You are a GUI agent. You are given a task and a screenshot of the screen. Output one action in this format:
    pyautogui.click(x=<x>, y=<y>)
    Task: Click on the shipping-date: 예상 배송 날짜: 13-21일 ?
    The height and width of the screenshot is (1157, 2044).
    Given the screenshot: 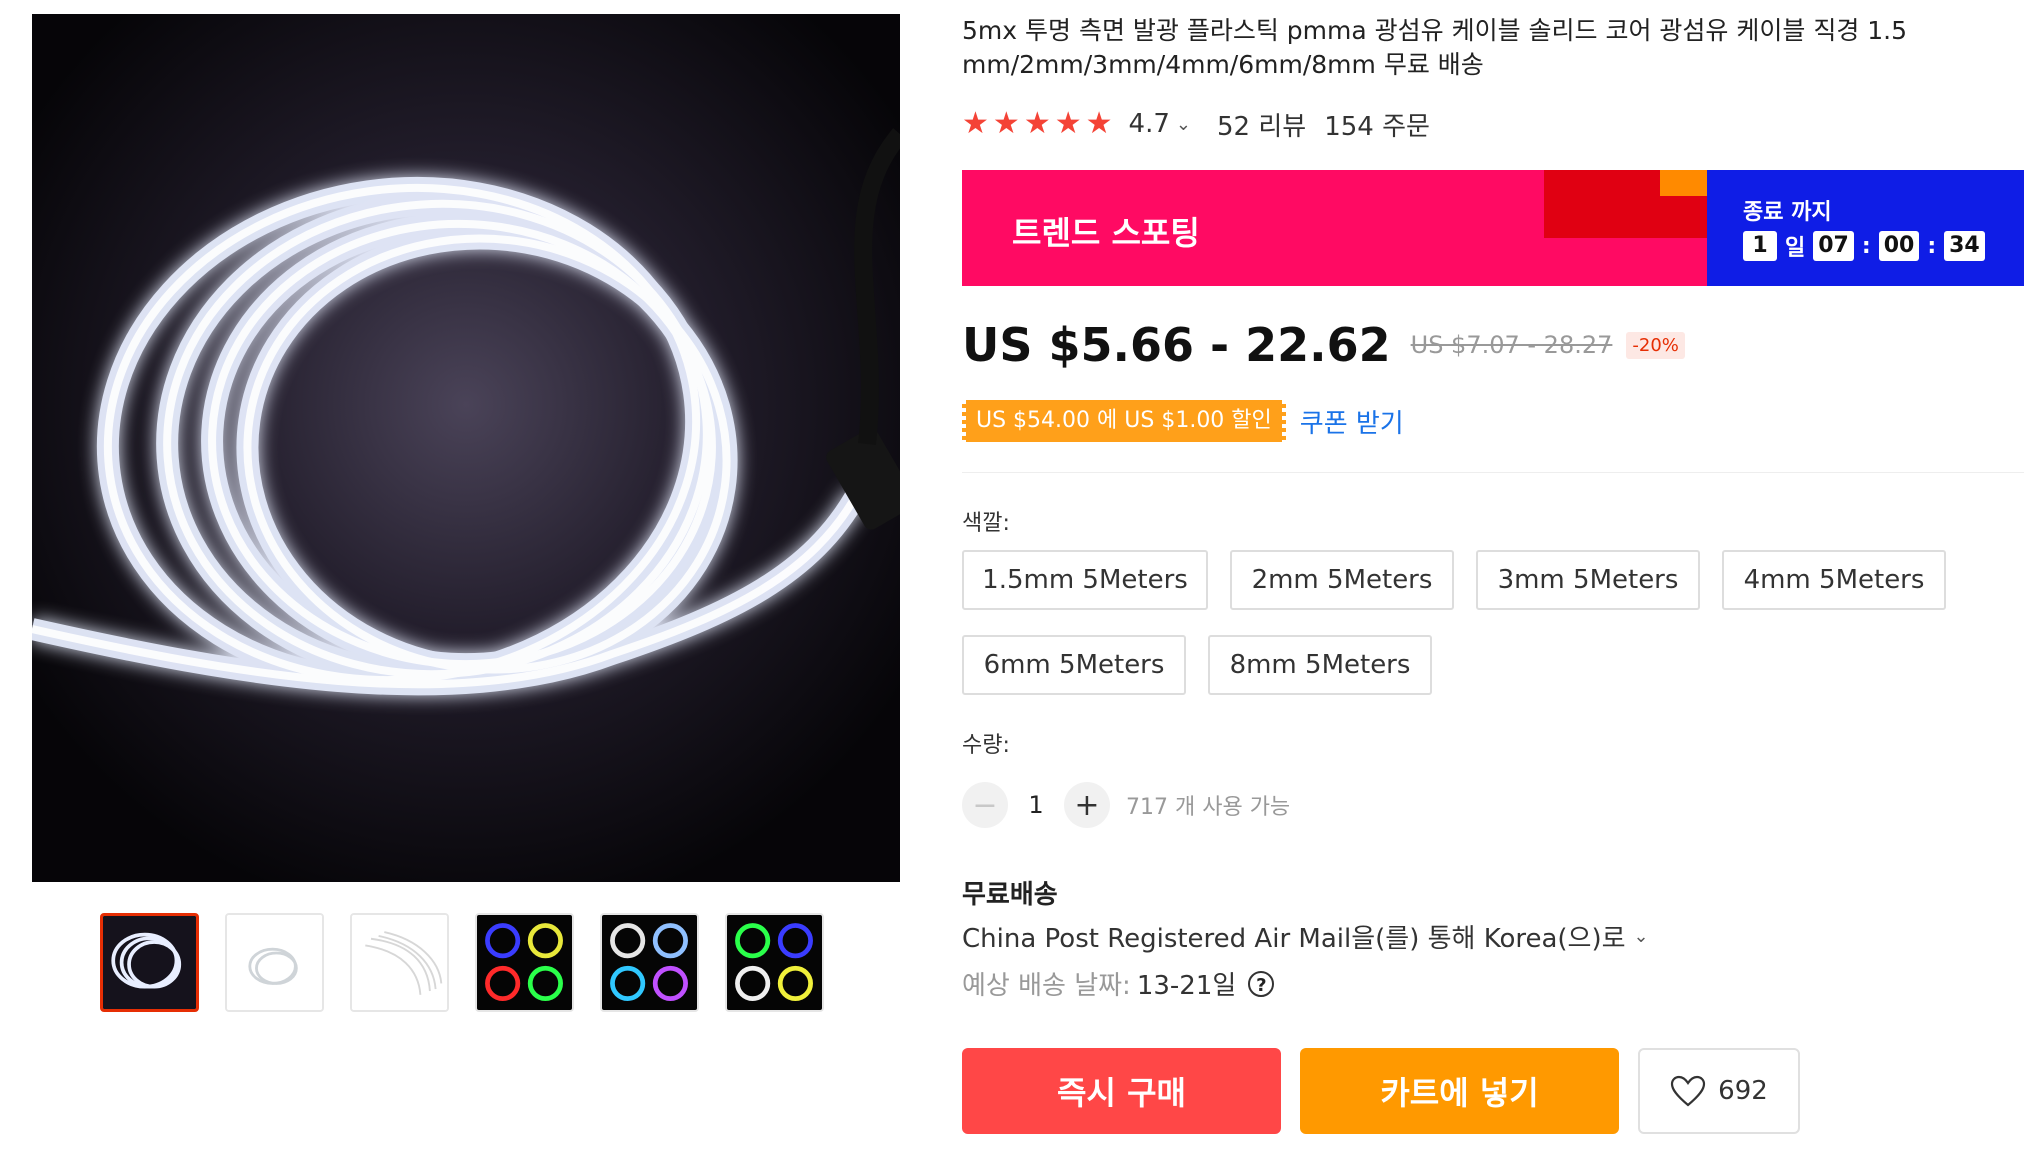 What is the action you would take?
    pyautogui.click(x=1118, y=983)
    